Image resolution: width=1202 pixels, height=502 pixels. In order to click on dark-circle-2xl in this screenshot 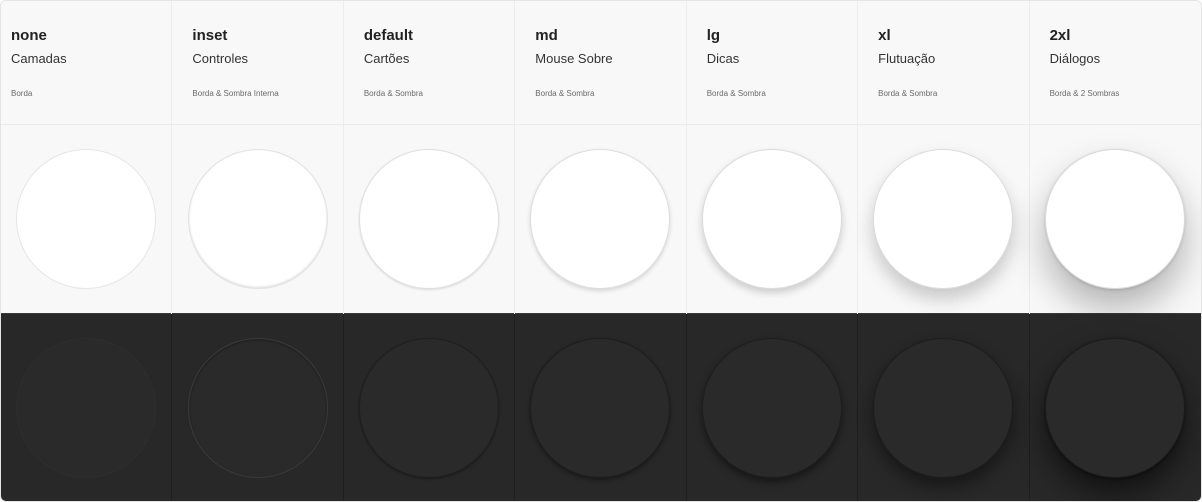, I will do `click(1115, 408)`.